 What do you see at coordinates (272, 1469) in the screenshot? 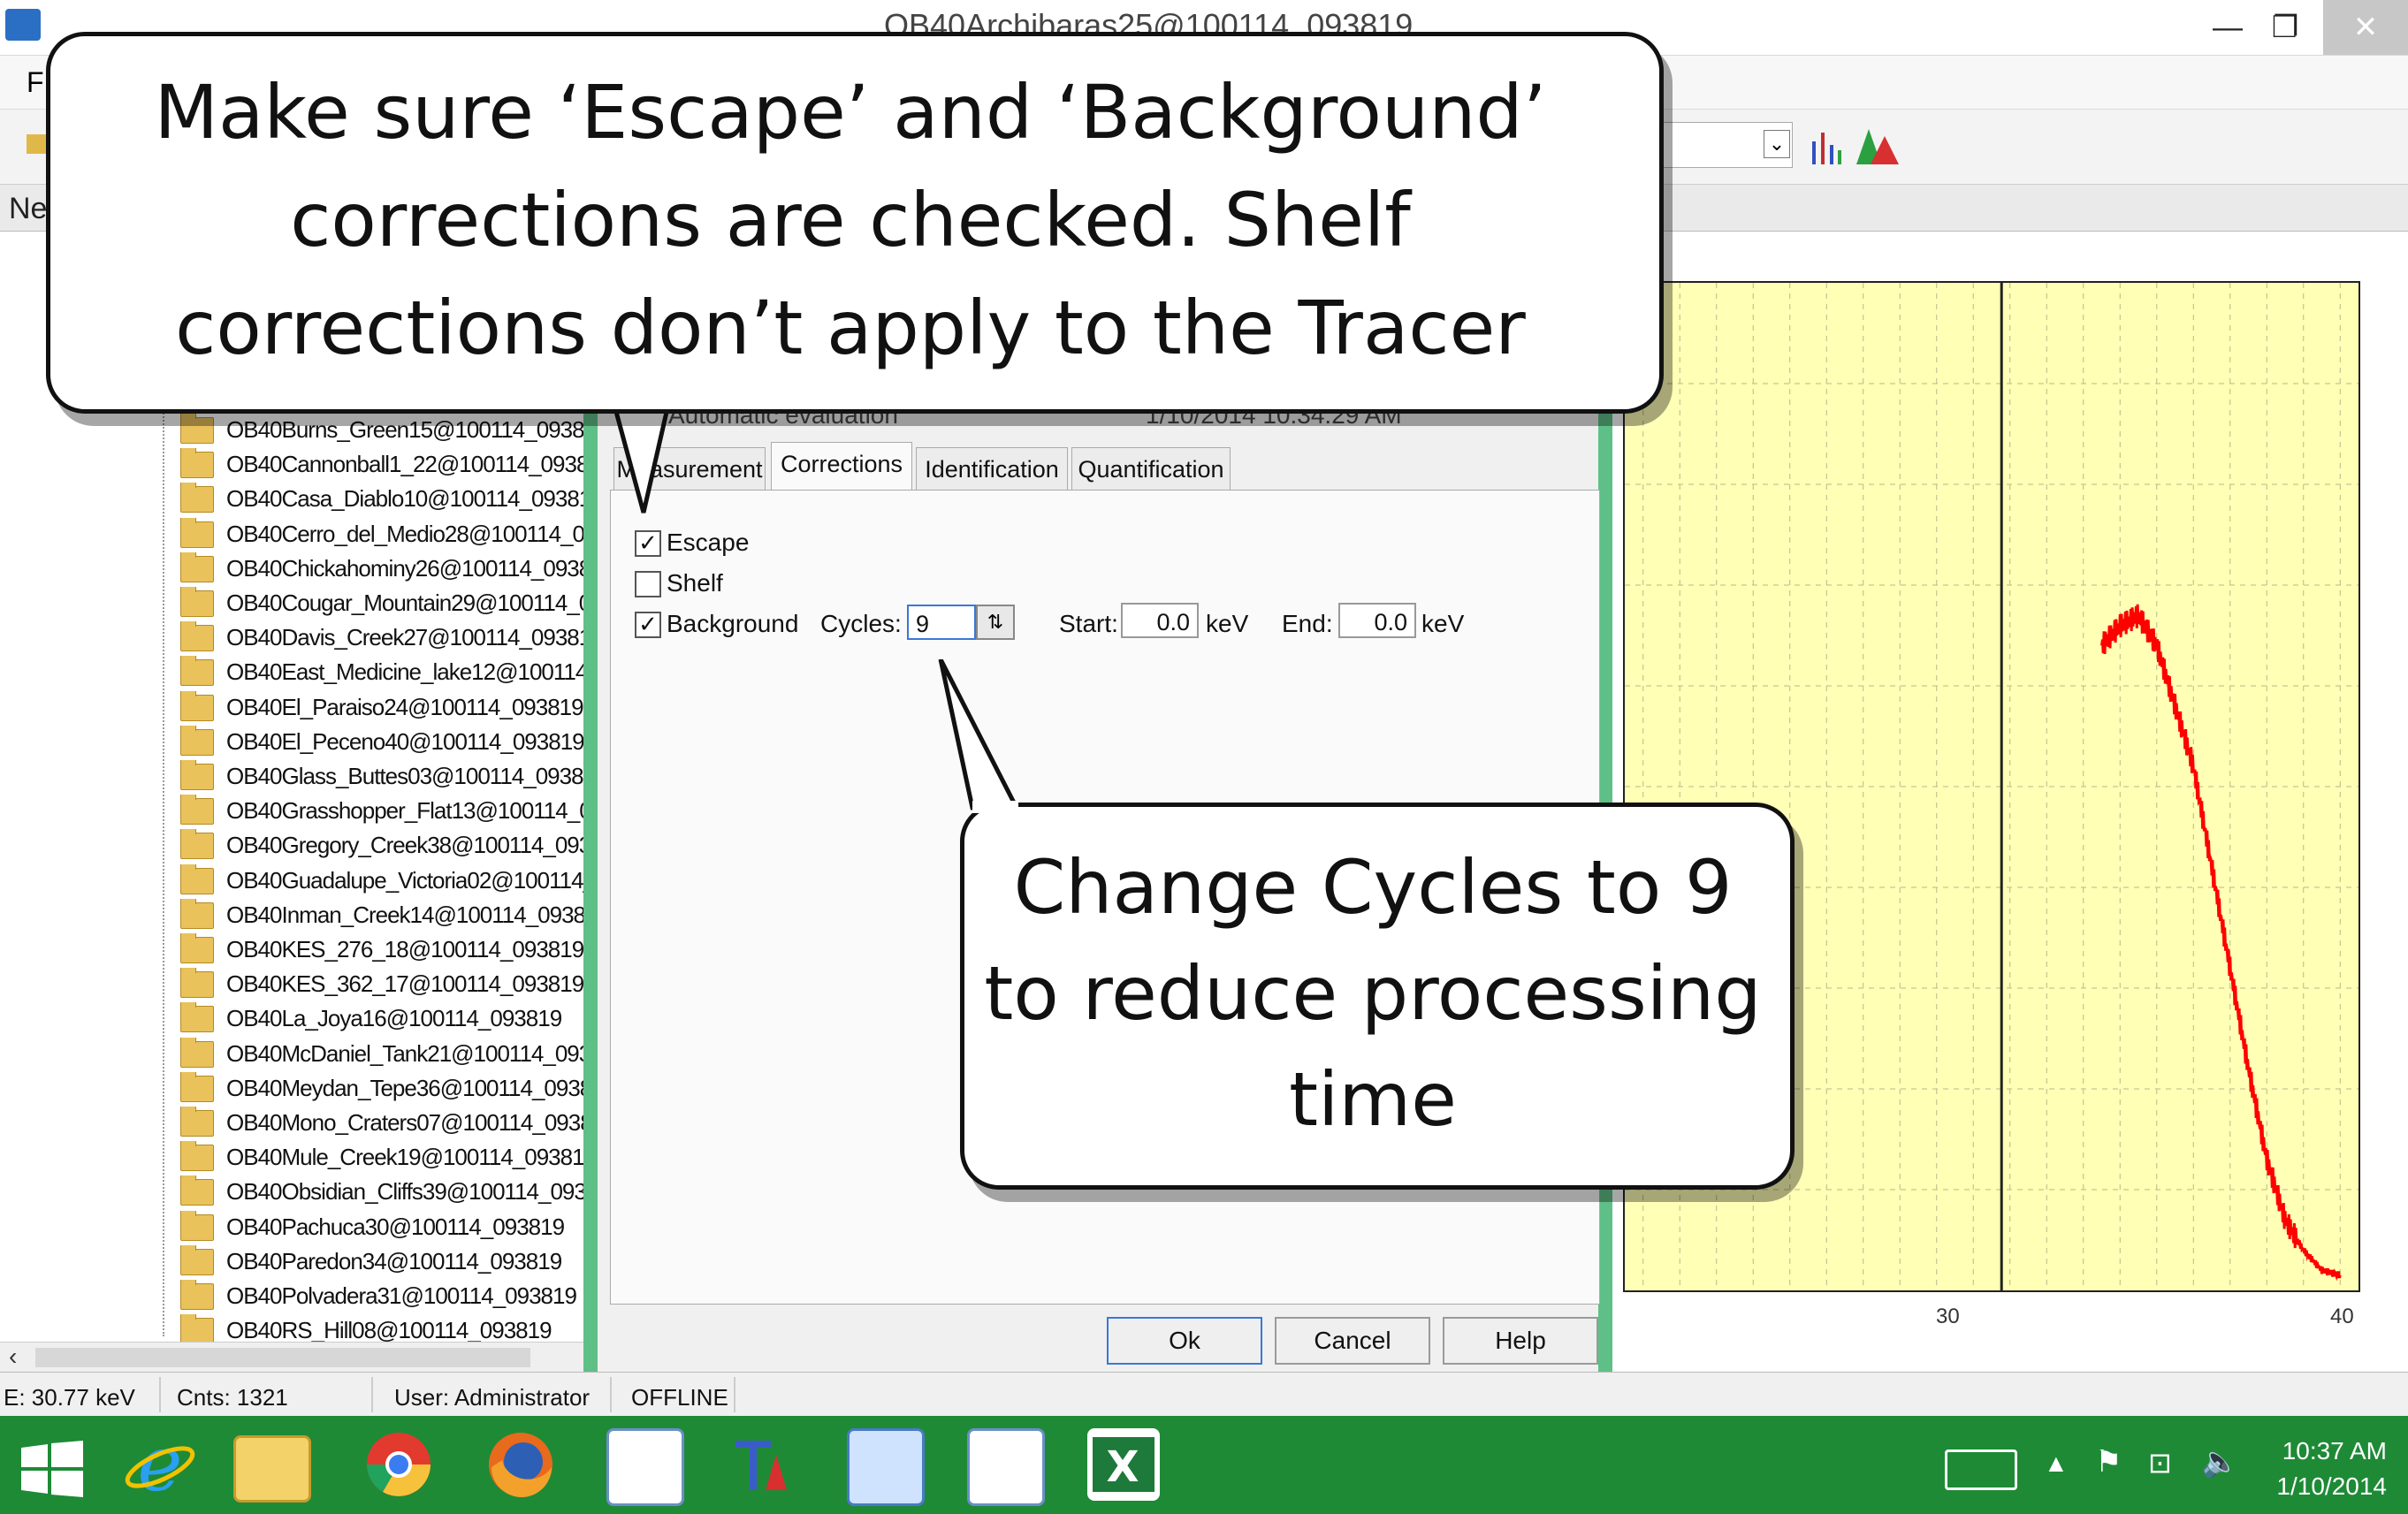
I see `file-explorer-icon` at bounding box center [272, 1469].